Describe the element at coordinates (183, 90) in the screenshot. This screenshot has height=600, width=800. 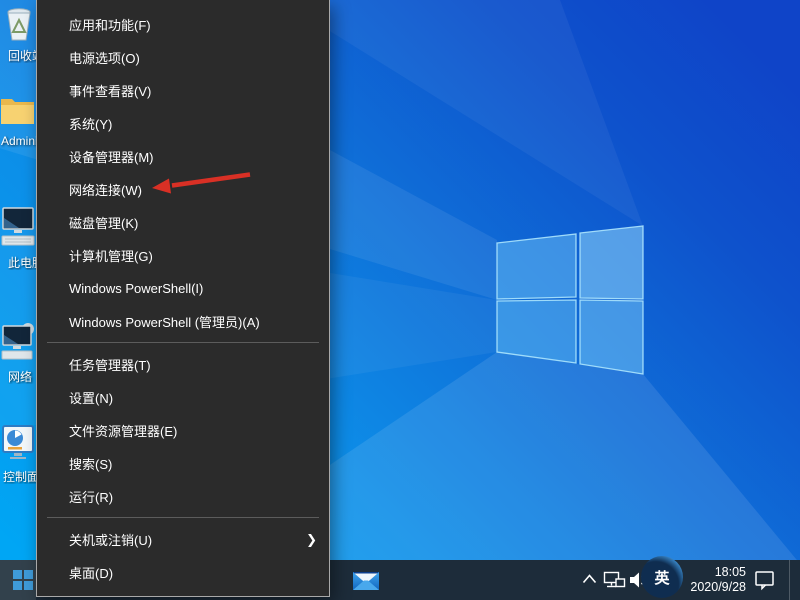
I see `menu-item-event-viewer: 事件查看器(V)` at that location.